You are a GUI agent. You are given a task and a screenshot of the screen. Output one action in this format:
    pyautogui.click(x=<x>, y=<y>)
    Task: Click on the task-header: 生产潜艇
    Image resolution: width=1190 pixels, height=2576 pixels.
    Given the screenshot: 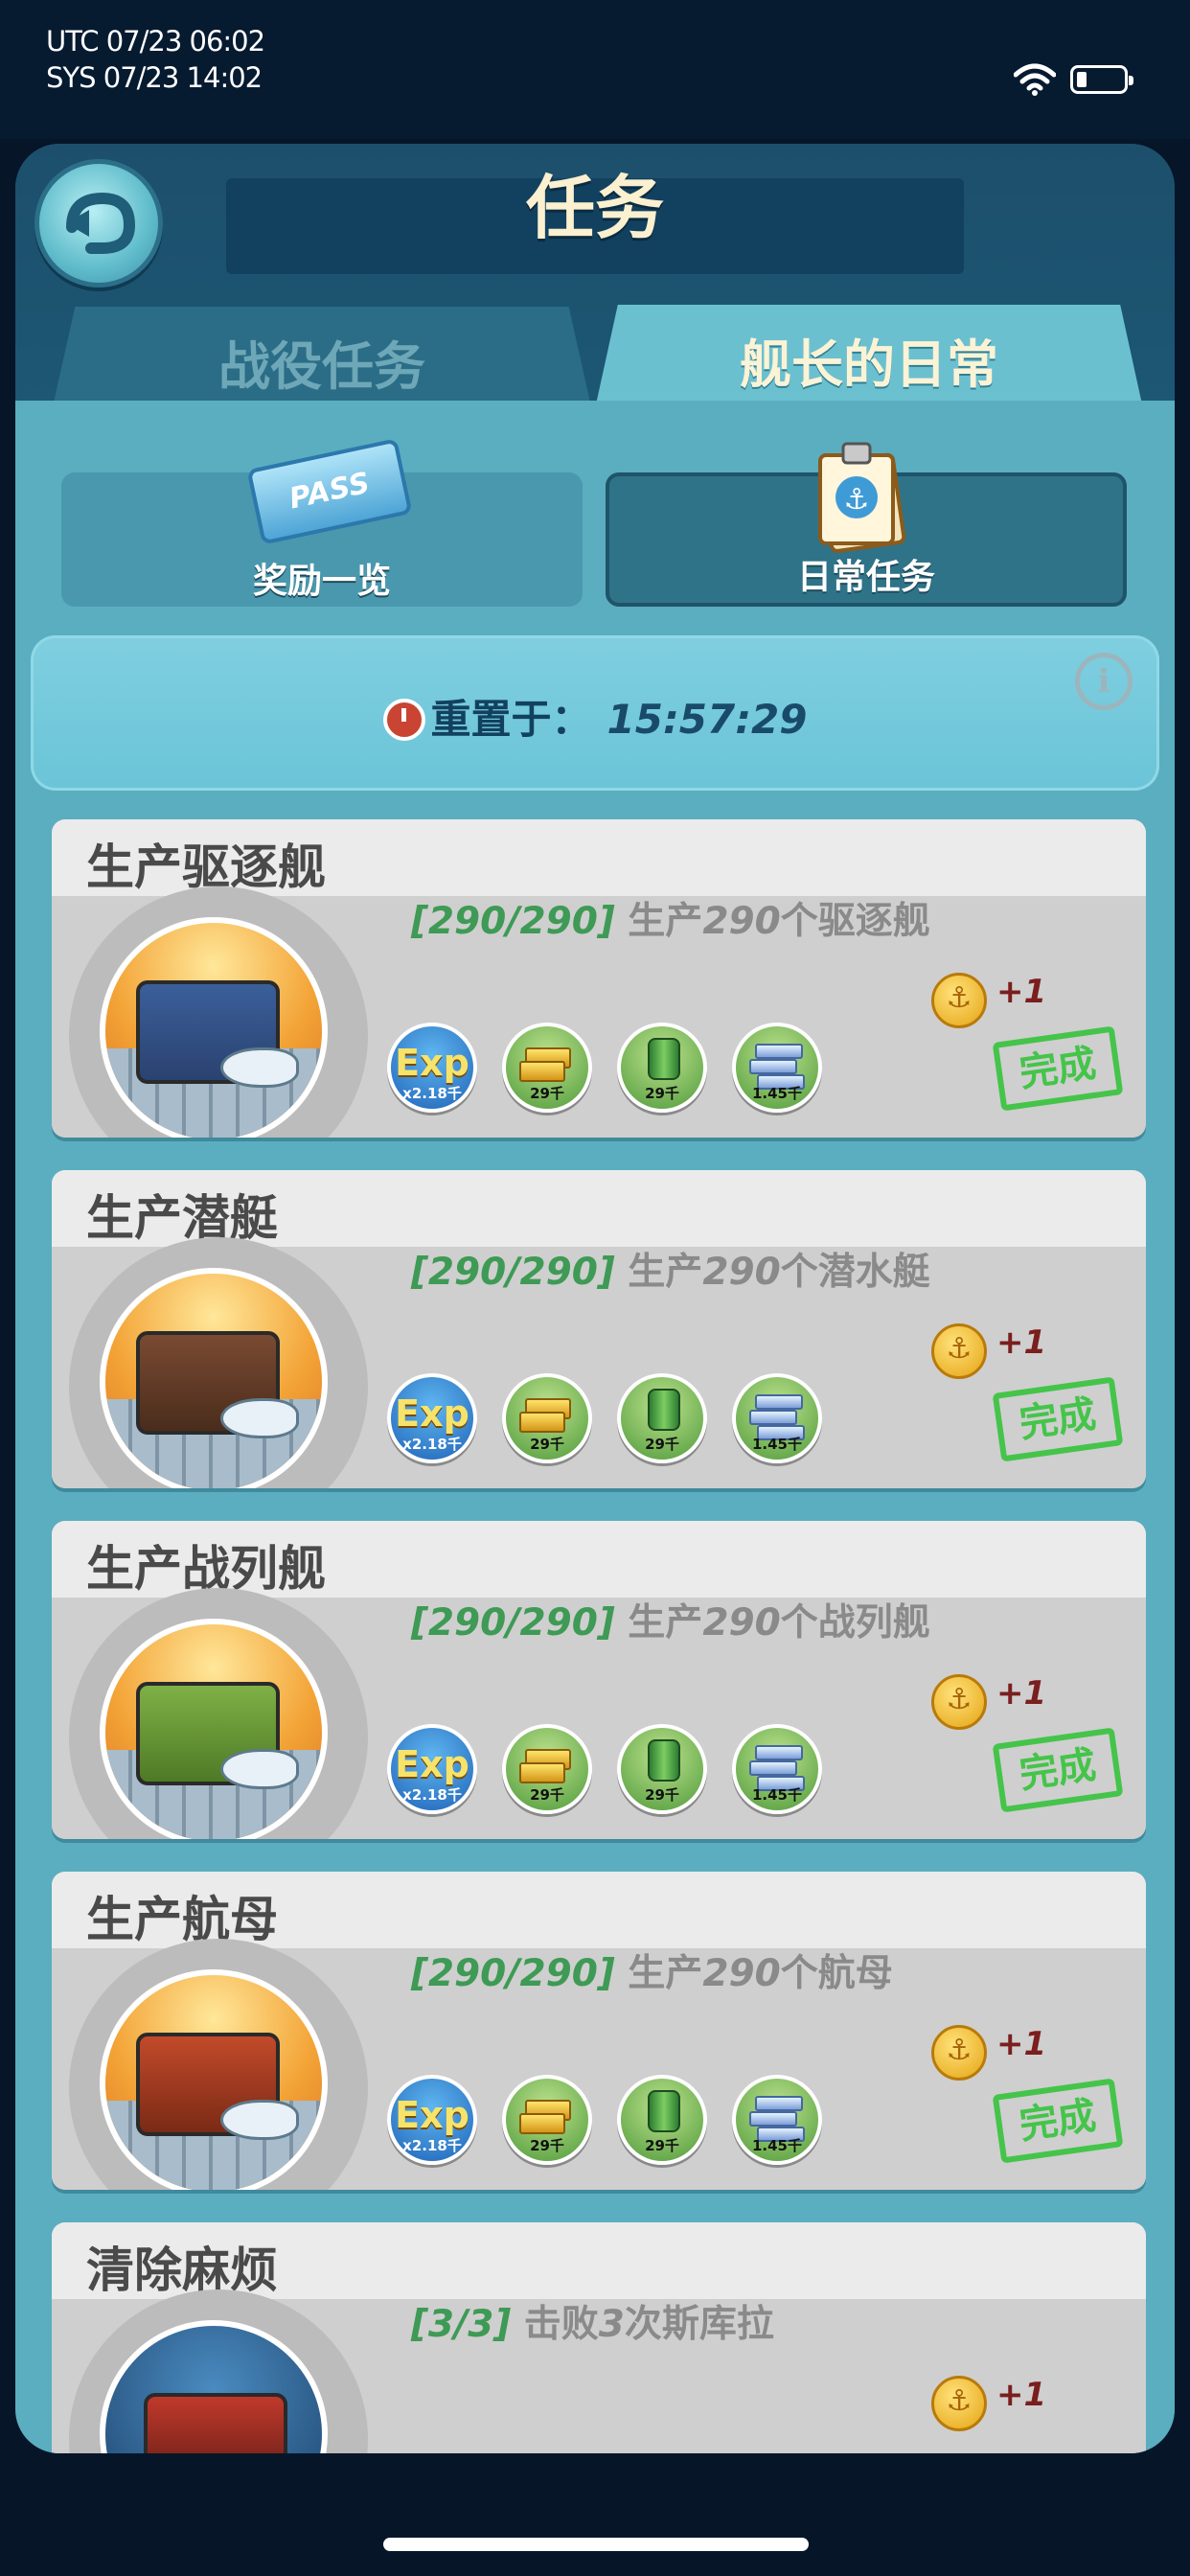 What is the action you would take?
    pyautogui.click(x=599, y=1208)
    